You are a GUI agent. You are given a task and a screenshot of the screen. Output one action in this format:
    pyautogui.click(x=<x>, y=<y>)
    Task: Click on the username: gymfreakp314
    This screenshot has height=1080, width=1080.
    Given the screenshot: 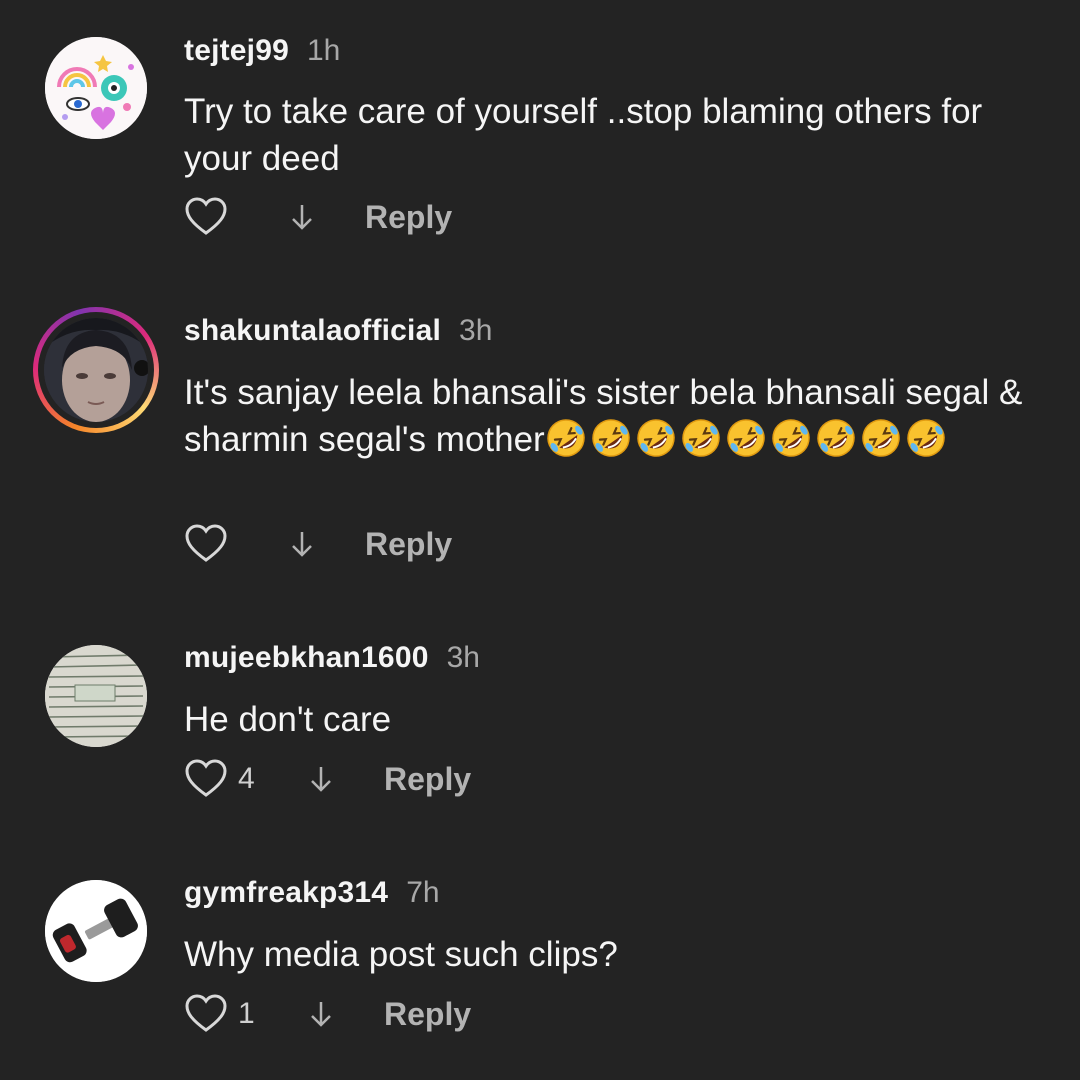 What is the action you would take?
    pyautogui.click(x=286, y=893)
    